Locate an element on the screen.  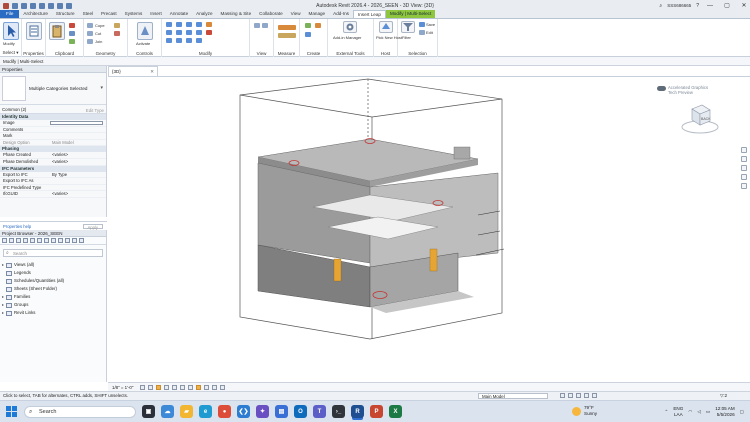
demolish-icon is located at coordinates (117, 33).